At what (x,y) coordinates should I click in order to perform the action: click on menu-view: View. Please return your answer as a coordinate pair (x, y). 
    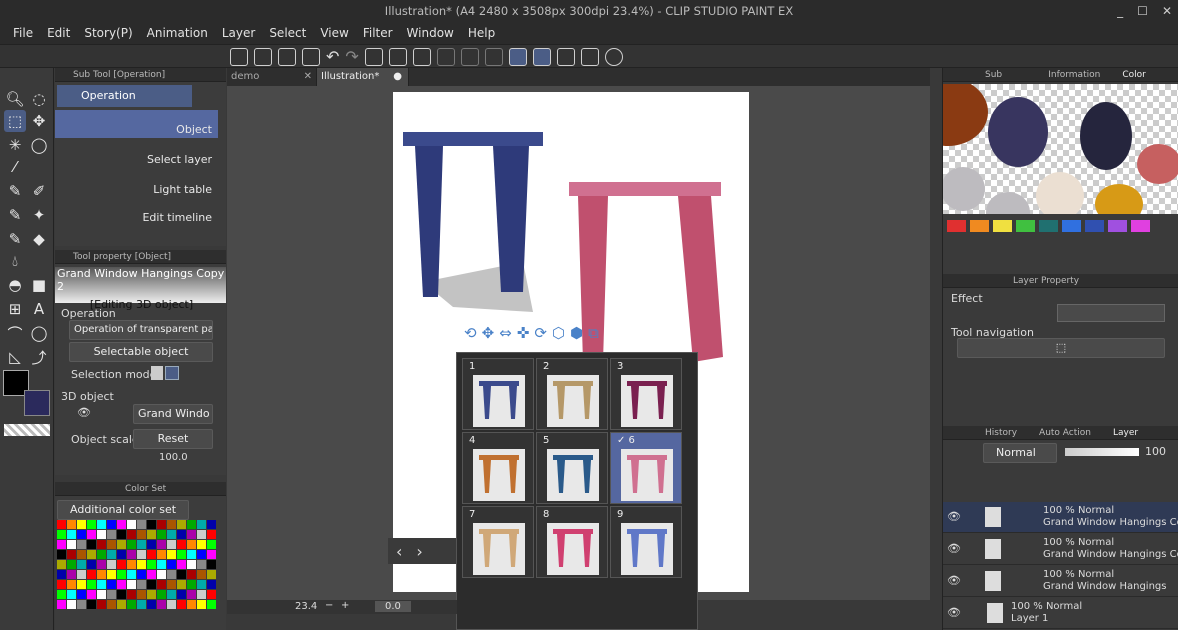
    Looking at the image, I should click on (334, 33).